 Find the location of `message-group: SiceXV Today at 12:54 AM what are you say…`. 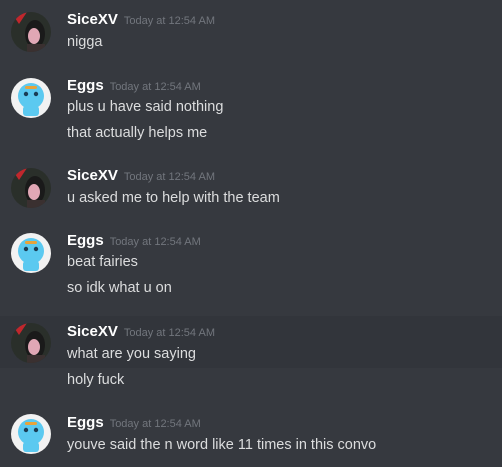

message-group: SiceXV Today at 12:54 AM what are you say… is located at coordinates (251, 342).